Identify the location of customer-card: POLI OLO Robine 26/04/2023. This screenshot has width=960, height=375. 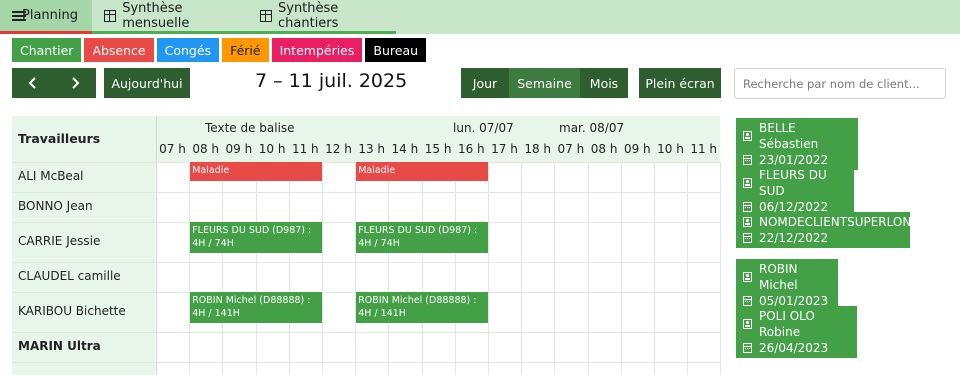
(796, 332).